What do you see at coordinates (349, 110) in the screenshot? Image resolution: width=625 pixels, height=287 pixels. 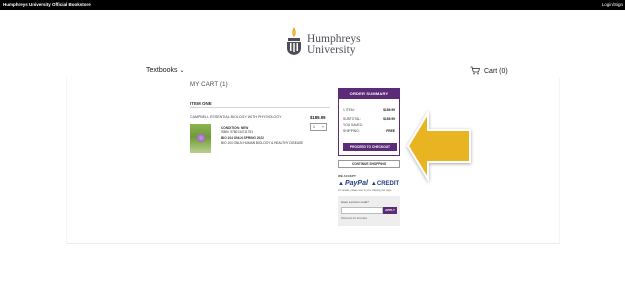 I see `summary-label: 1 ITEM:` at bounding box center [349, 110].